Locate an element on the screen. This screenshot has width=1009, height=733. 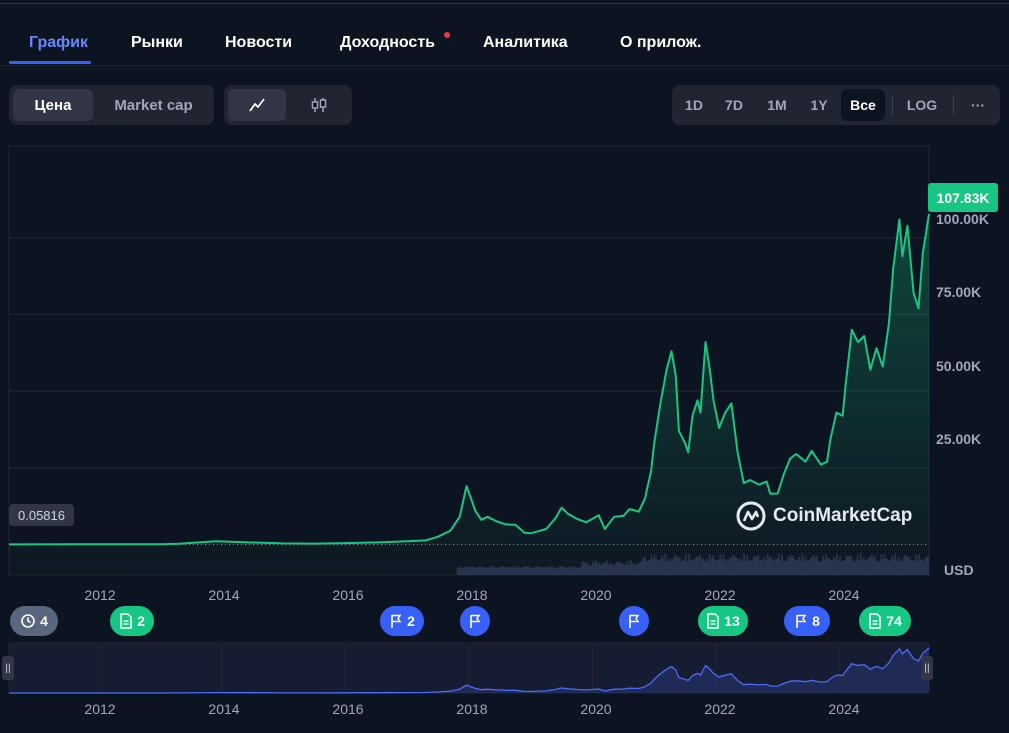
tab-markets: Рынки is located at coordinates (157, 43).